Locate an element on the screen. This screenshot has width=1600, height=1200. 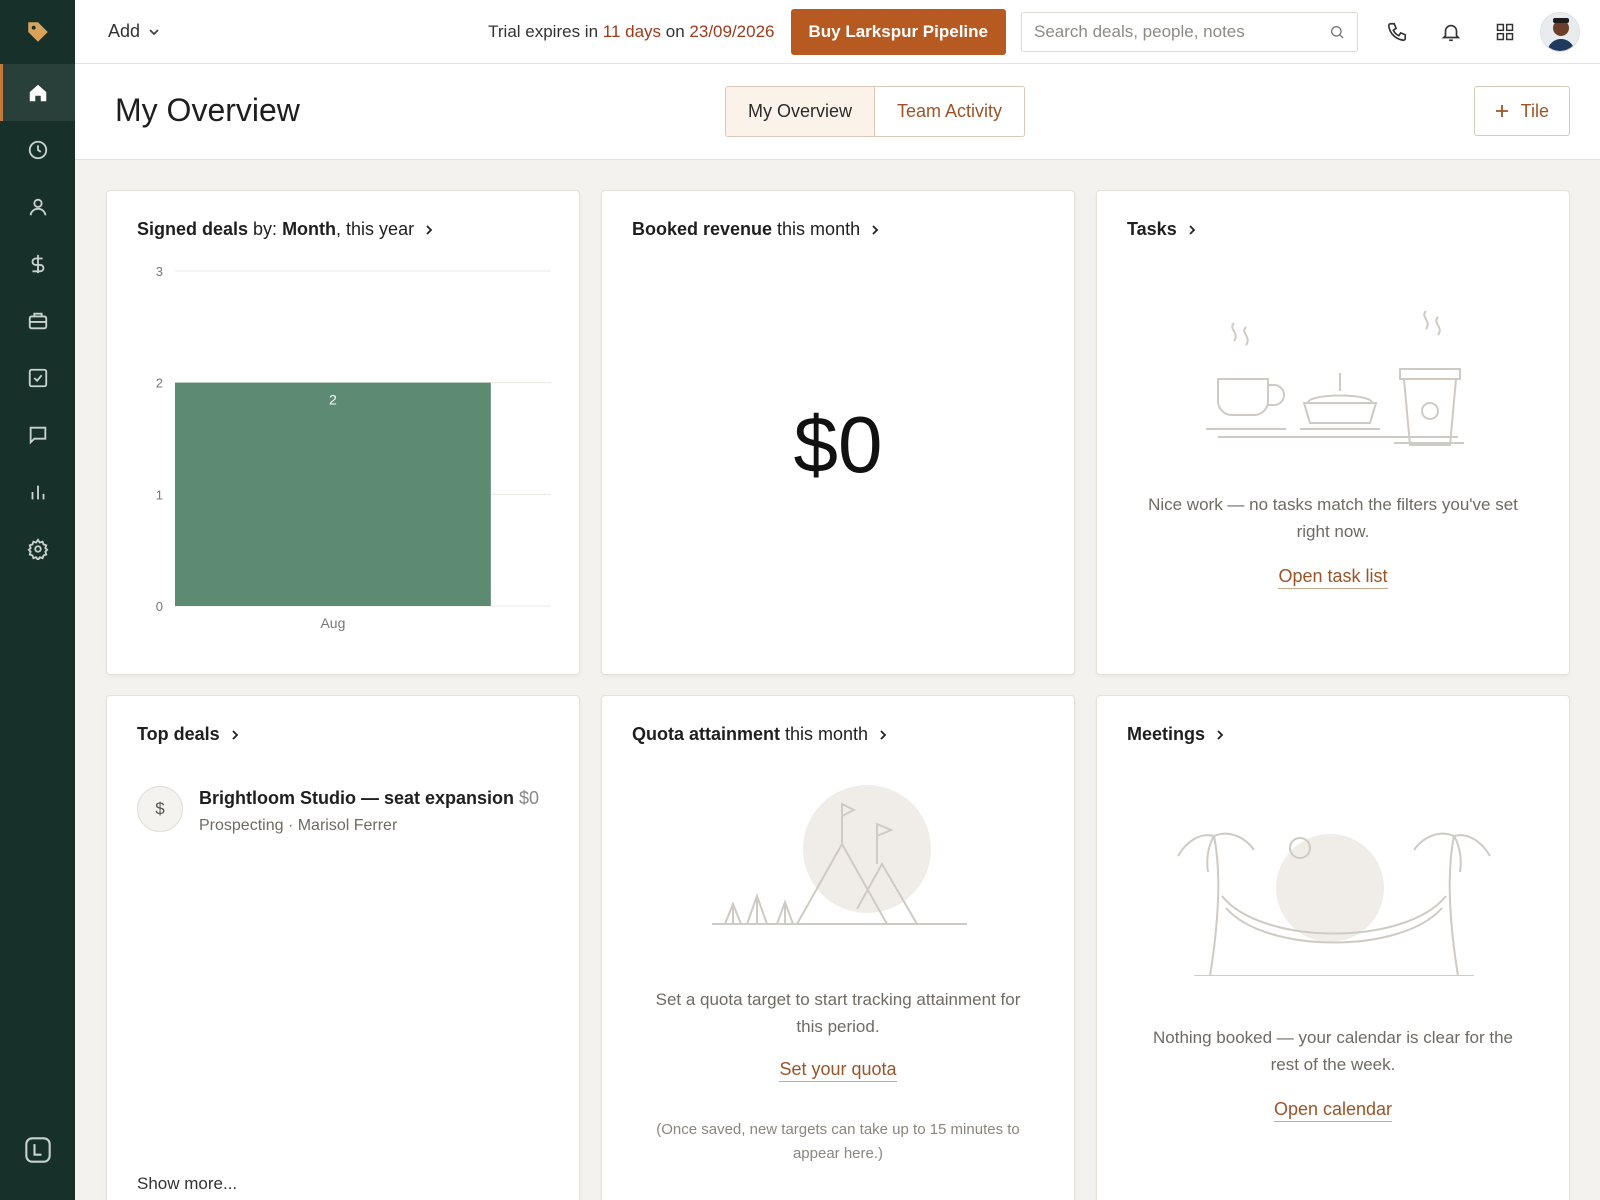
open-calendar-label: Open calendar is located at coordinates (1333, 1110).